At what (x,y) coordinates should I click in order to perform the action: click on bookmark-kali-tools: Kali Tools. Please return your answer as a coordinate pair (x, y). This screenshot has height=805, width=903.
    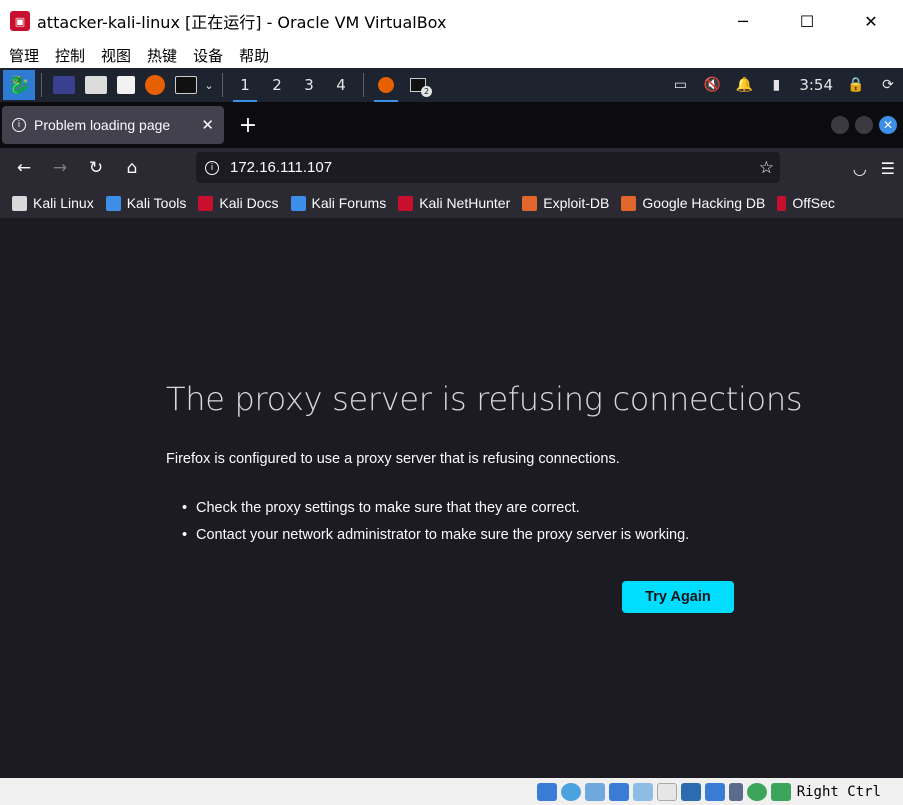
    Looking at the image, I should click on (145, 203).